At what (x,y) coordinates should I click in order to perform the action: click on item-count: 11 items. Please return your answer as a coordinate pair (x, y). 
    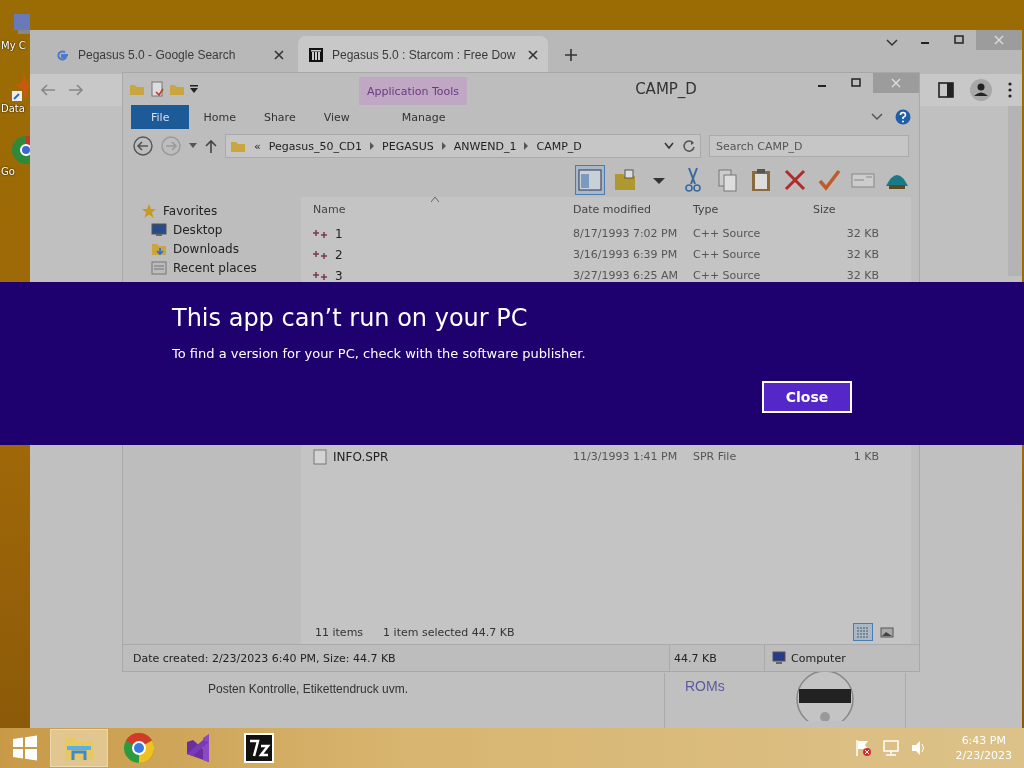
    Looking at the image, I should click on (339, 632).